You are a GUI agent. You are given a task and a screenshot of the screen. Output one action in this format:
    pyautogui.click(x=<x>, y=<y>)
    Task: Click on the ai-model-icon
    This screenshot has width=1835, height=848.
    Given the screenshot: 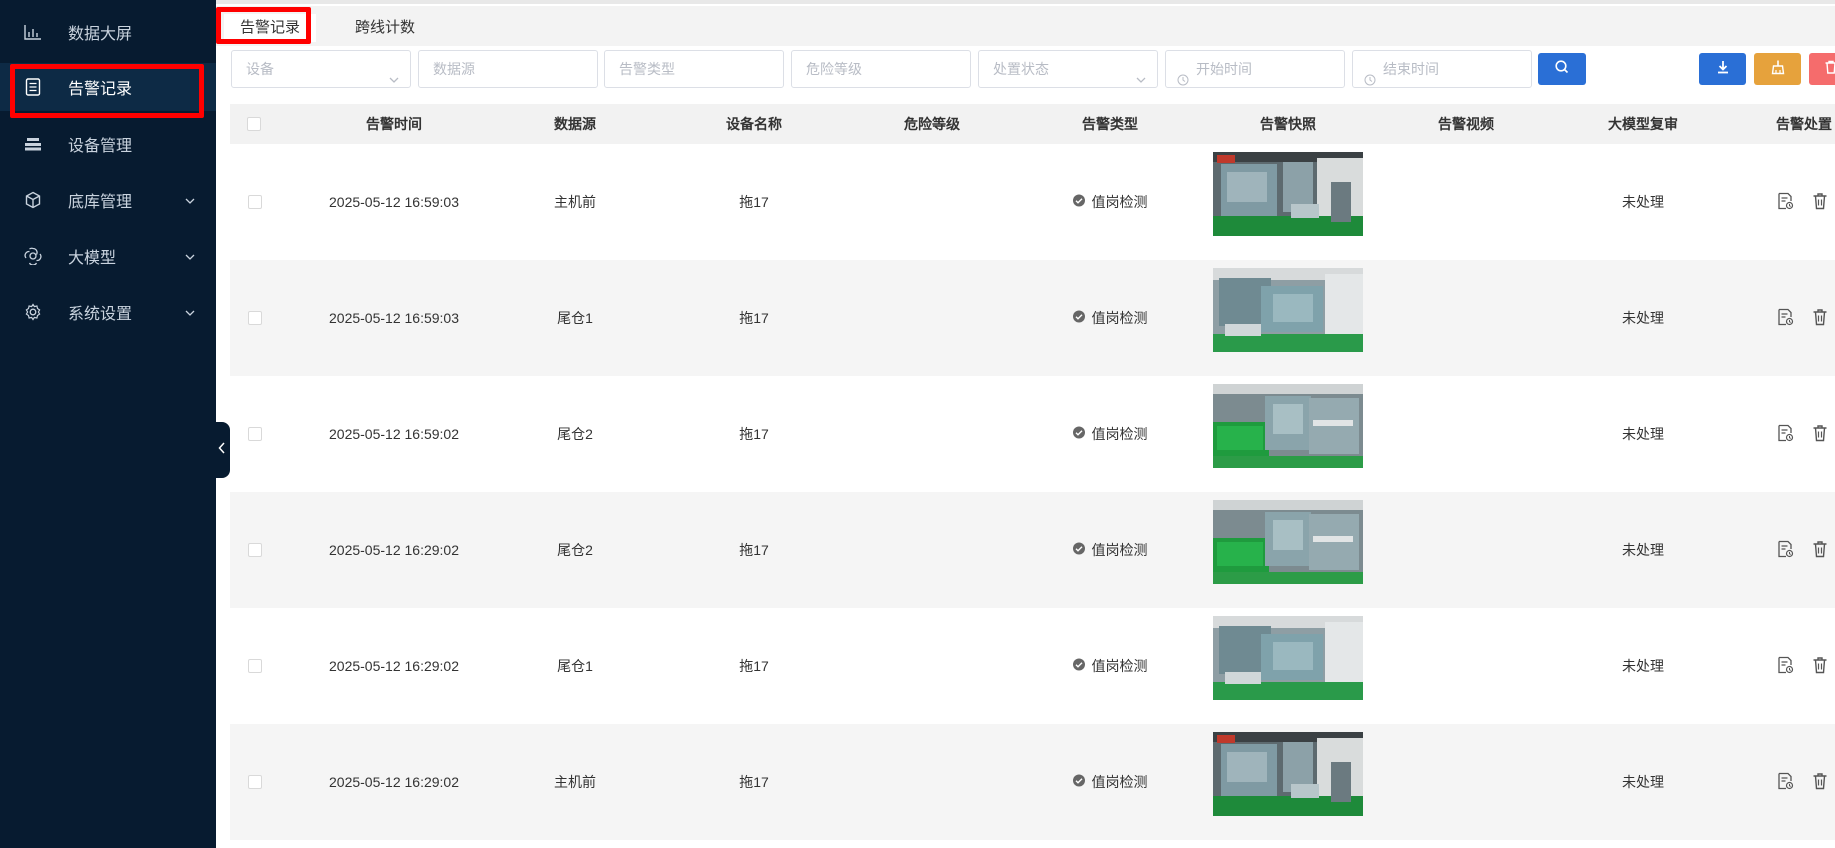 What is the action you would take?
    pyautogui.click(x=33, y=256)
    